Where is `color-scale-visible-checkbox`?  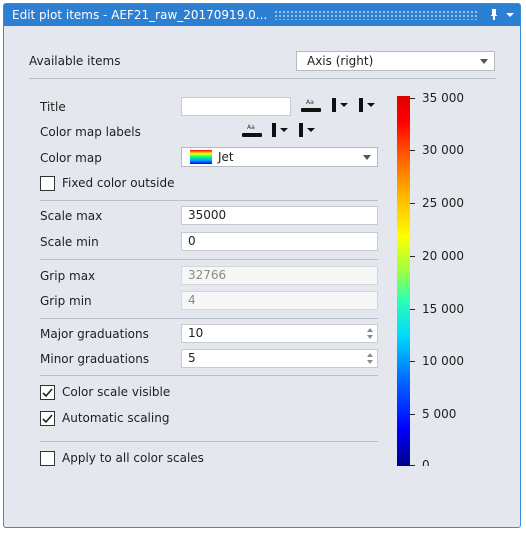 color-scale-visible-checkbox is located at coordinates (47, 392).